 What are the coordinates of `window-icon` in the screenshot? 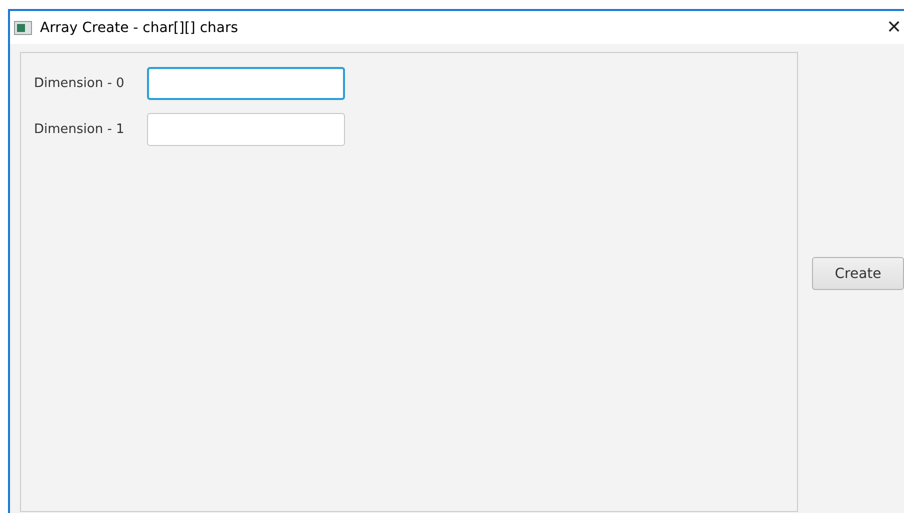 It's located at (23, 27).